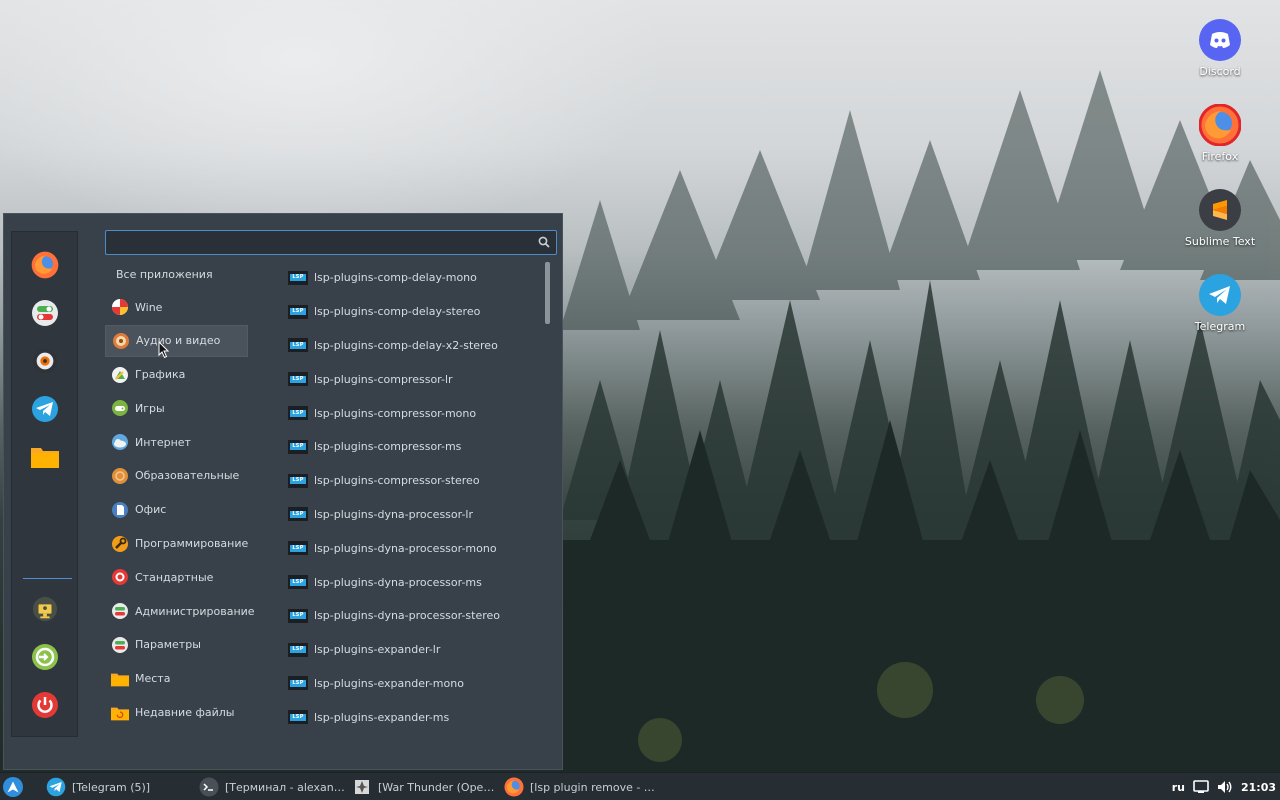 This screenshot has width=1280, height=800. What do you see at coordinates (120, 307) in the screenshot?
I see `wine-icon` at bounding box center [120, 307].